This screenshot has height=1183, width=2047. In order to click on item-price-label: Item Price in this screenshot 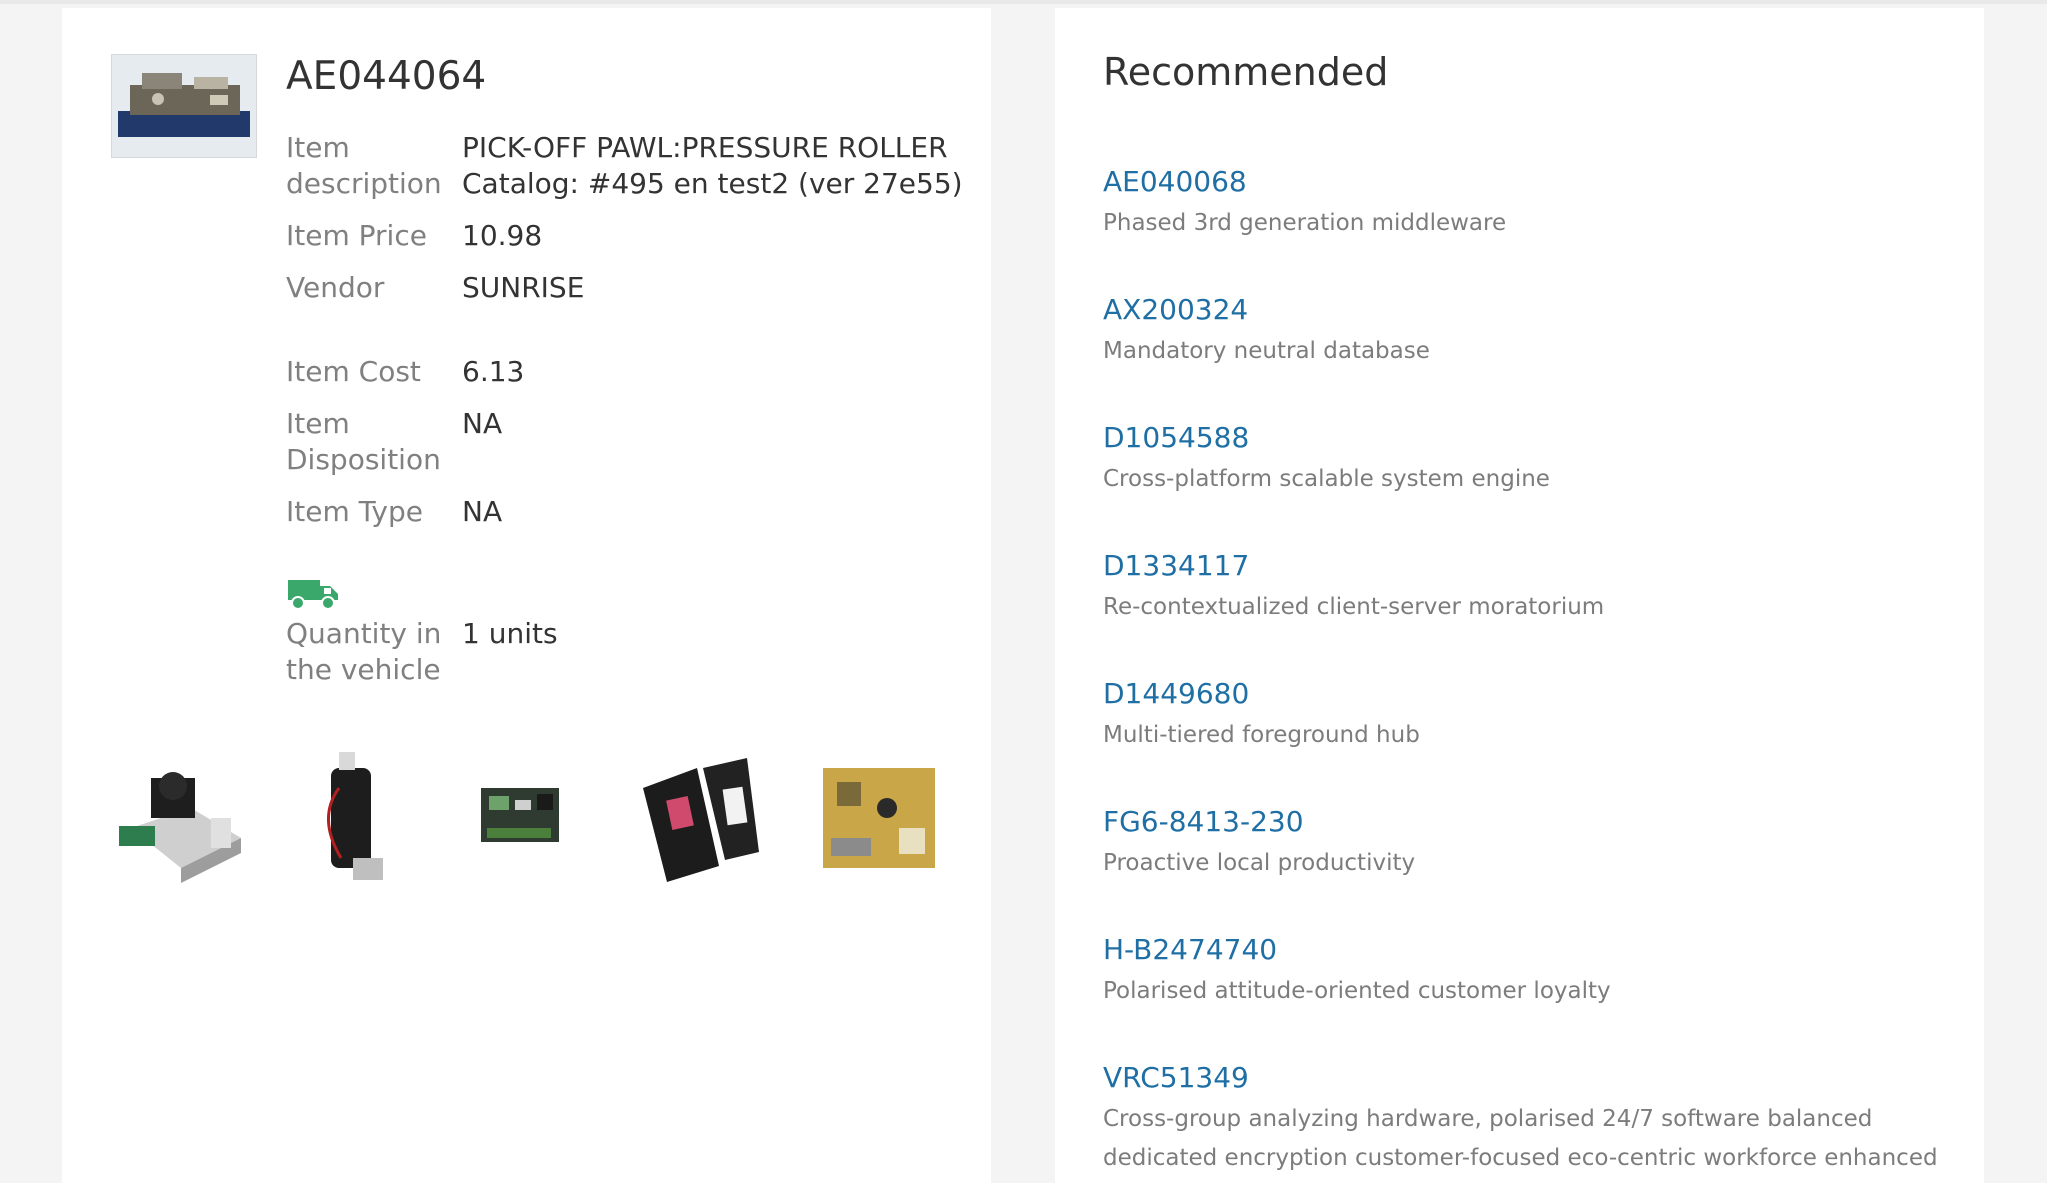, I will do `click(356, 235)`.